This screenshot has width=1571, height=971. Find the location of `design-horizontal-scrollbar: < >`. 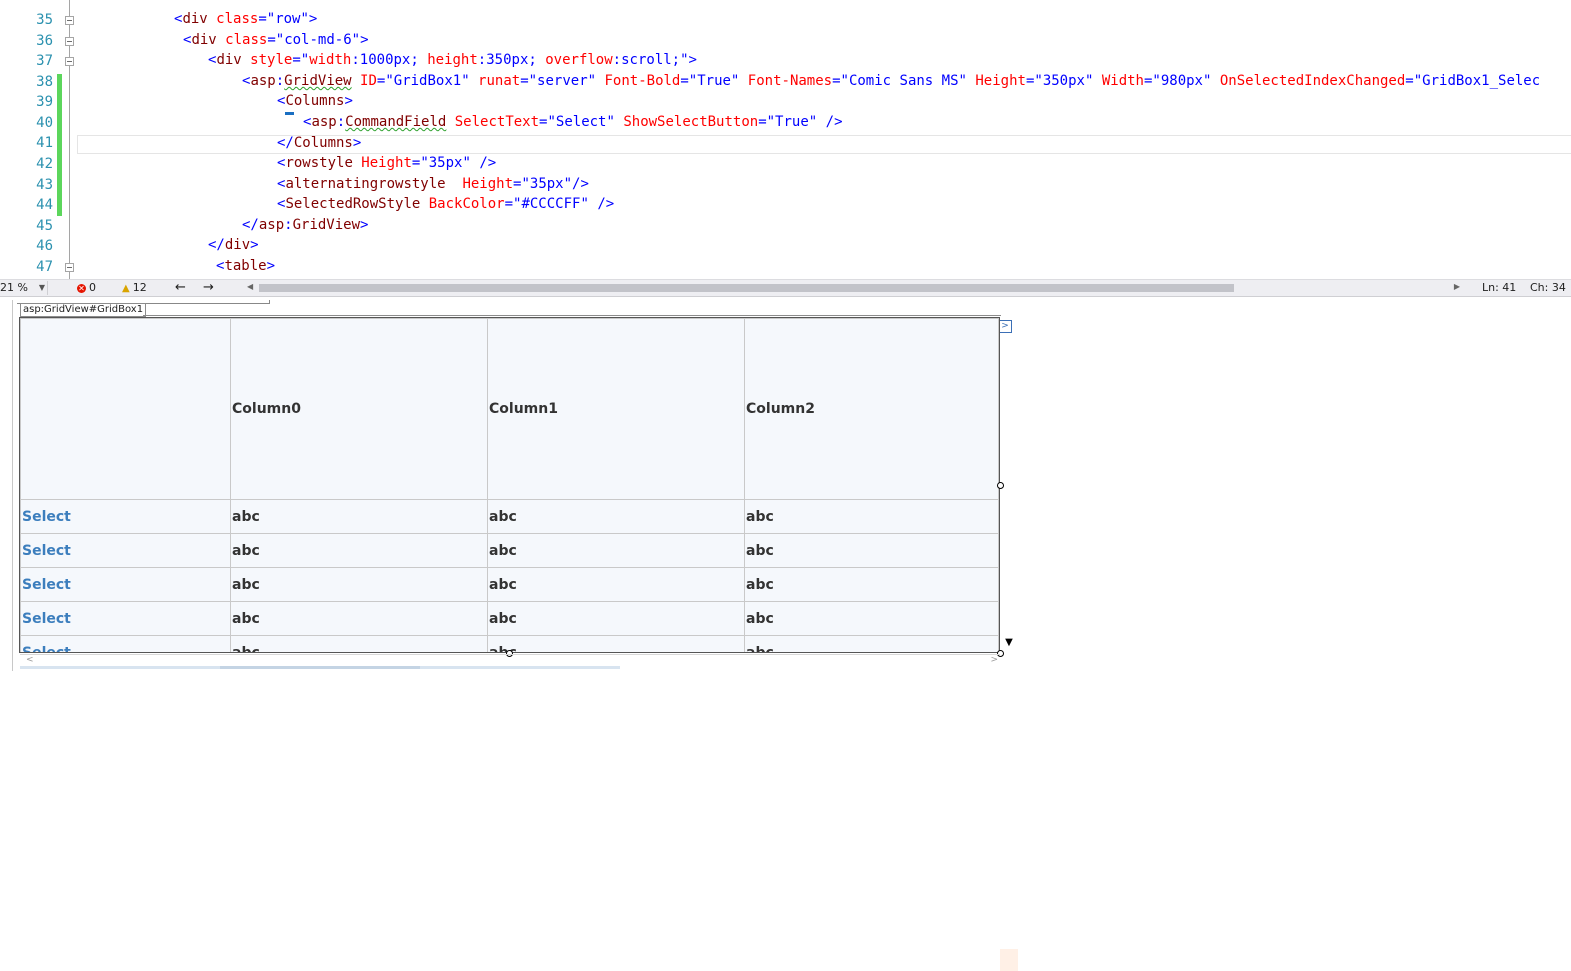

design-horizontal-scrollbar: < > is located at coordinates (510, 661).